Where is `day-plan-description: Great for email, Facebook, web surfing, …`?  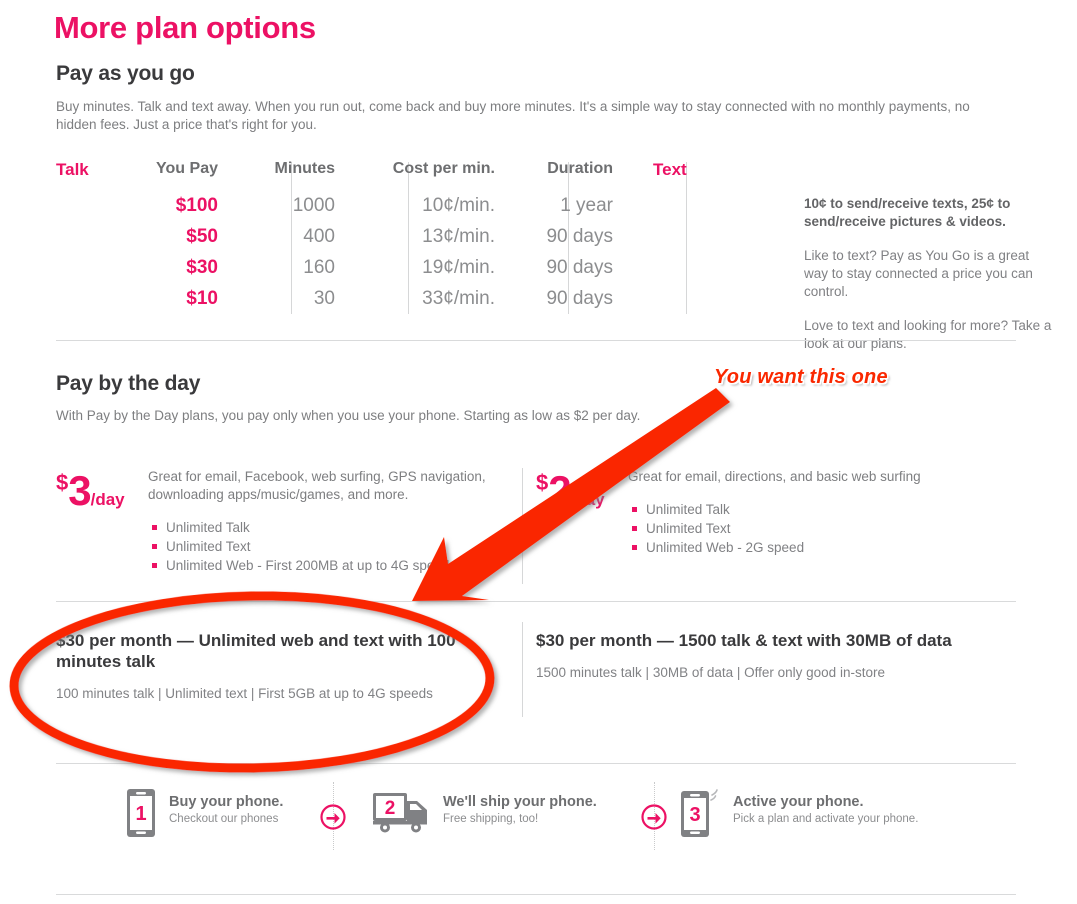 day-plan-description: Great for email, Facebook, web surfing, … is located at coordinates (317, 485).